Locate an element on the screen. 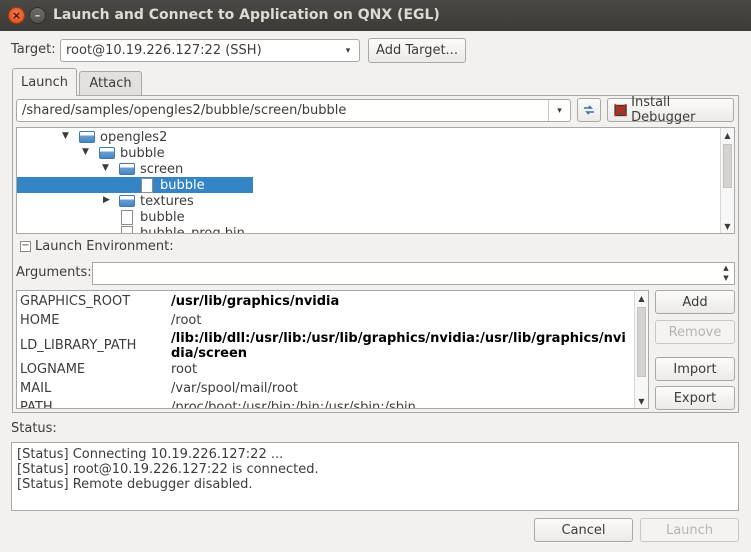 The height and width of the screenshot is (552, 751). env-name: LOGNAME is located at coordinates (53, 369).